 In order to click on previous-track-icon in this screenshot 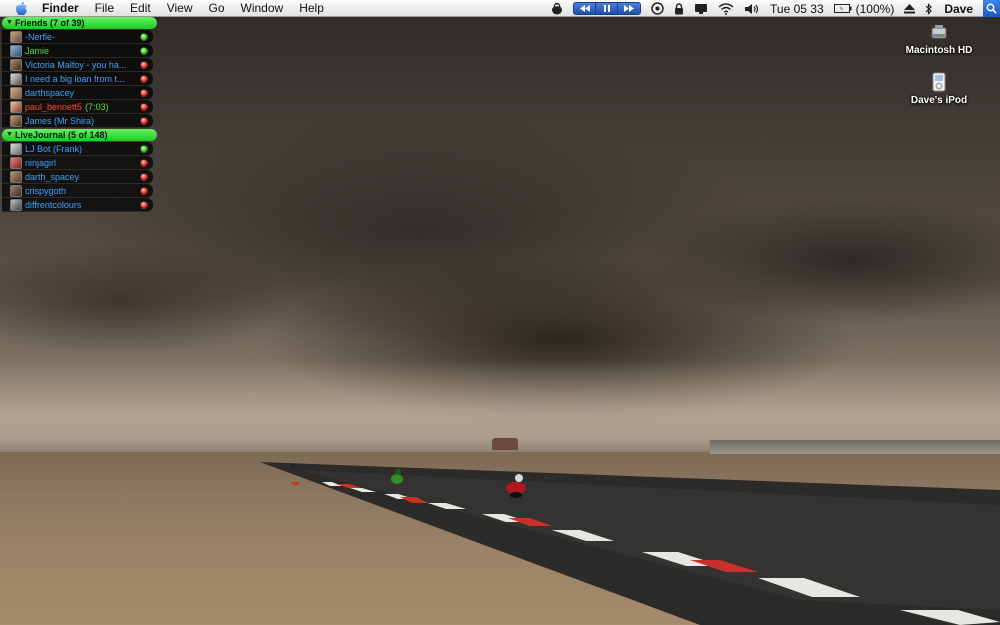, I will do `click(585, 8)`.